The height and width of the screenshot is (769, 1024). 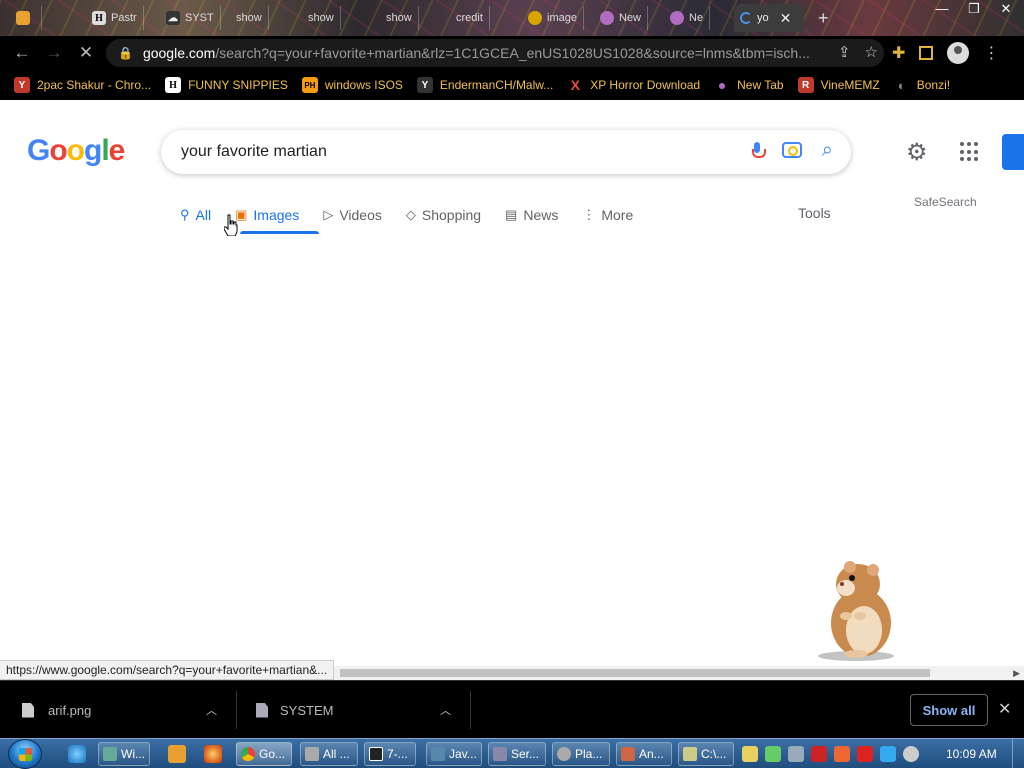 I want to click on back-icon: ←, so click(x=22, y=53).